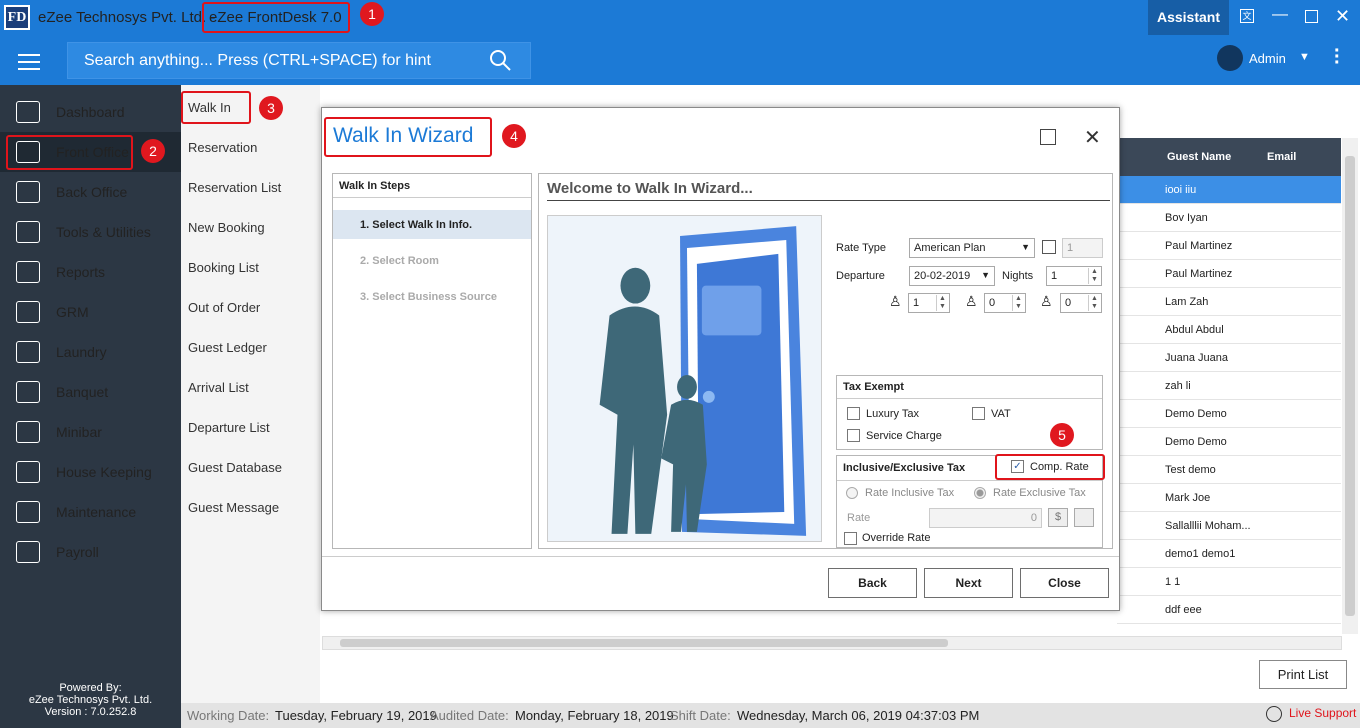 The width and height of the screenshot is (1360, 728). Describe the element at coordinates (1188, 17) in the screenshot. I see `assistant-button: Assistant` at that location.